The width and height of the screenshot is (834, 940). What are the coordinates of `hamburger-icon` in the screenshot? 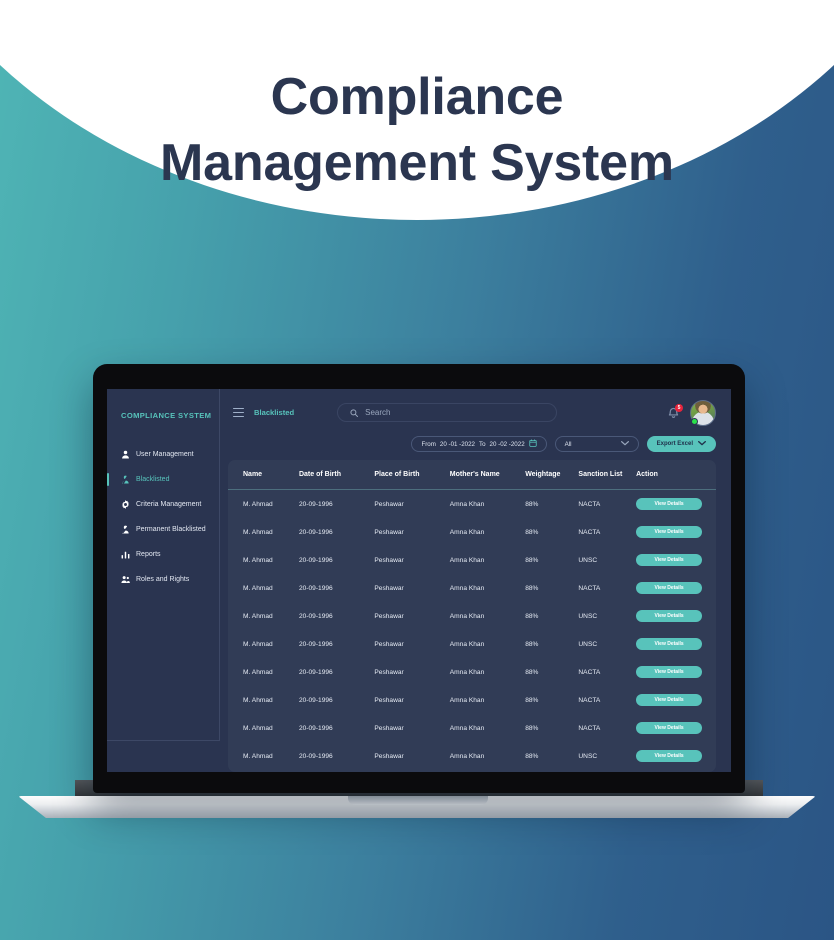 It's located at (238, 413).